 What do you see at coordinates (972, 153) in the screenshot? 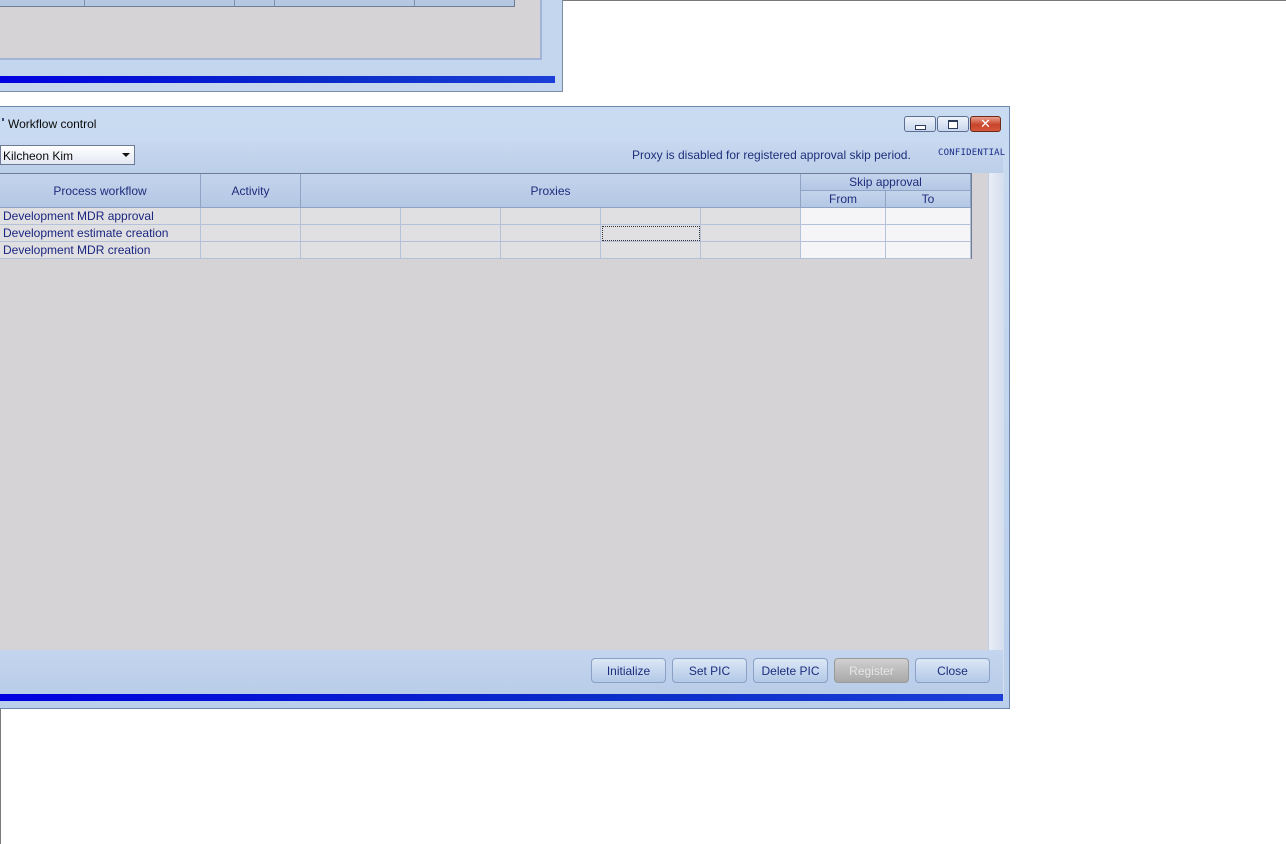
I see `confidential-label: CONFIDENTIAL` at bounding box center [972, 153].